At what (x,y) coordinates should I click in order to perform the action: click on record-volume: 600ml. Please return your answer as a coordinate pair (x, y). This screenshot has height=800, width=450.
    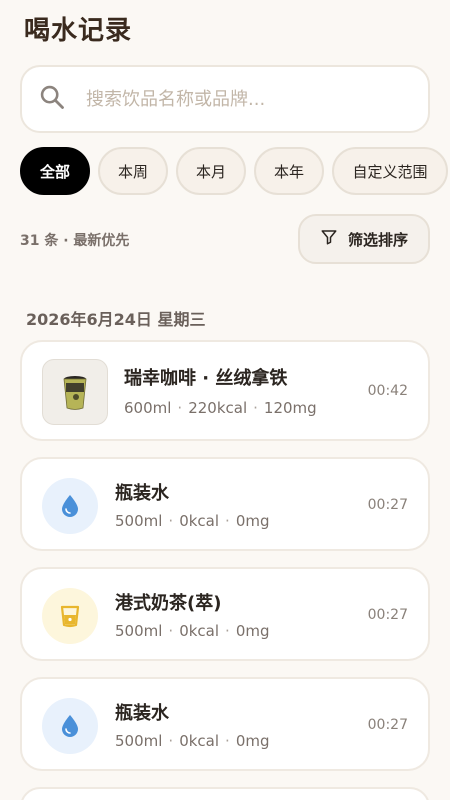
    Looking at the image, I should click on (148, 408).